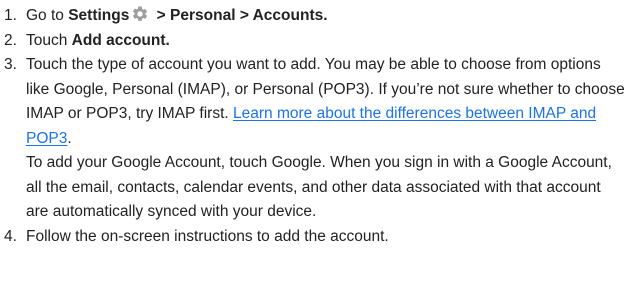  I want to click on add-account-label: Add account., so click(120, 40).